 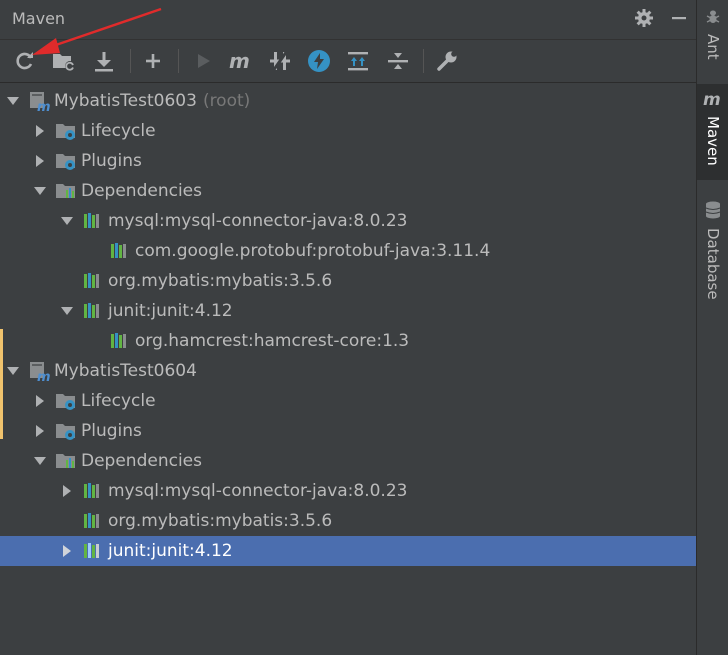 I want to click on plus-icon, so click(x=153, y=61).